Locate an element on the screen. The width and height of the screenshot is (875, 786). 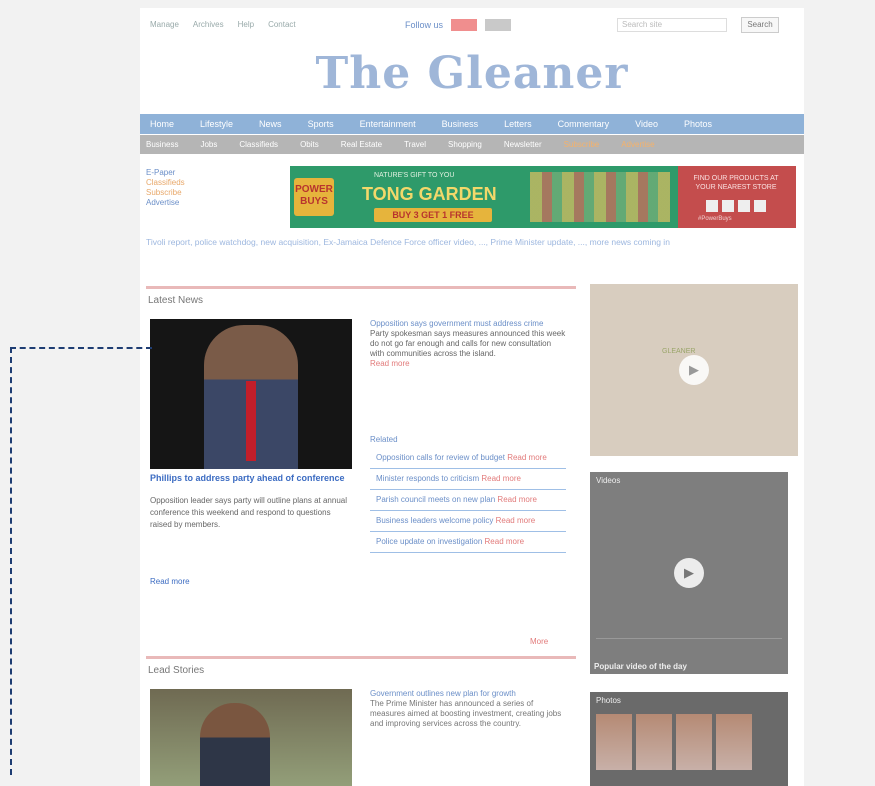
quick-link: E-Paper is located at coordinates (165, 173).